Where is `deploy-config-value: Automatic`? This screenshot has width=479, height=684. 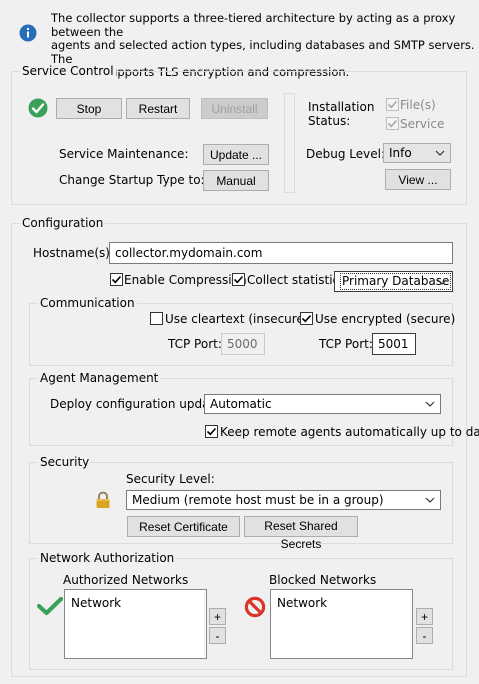 deploy-config-value: Automatic is located at coordinates (241, 404).